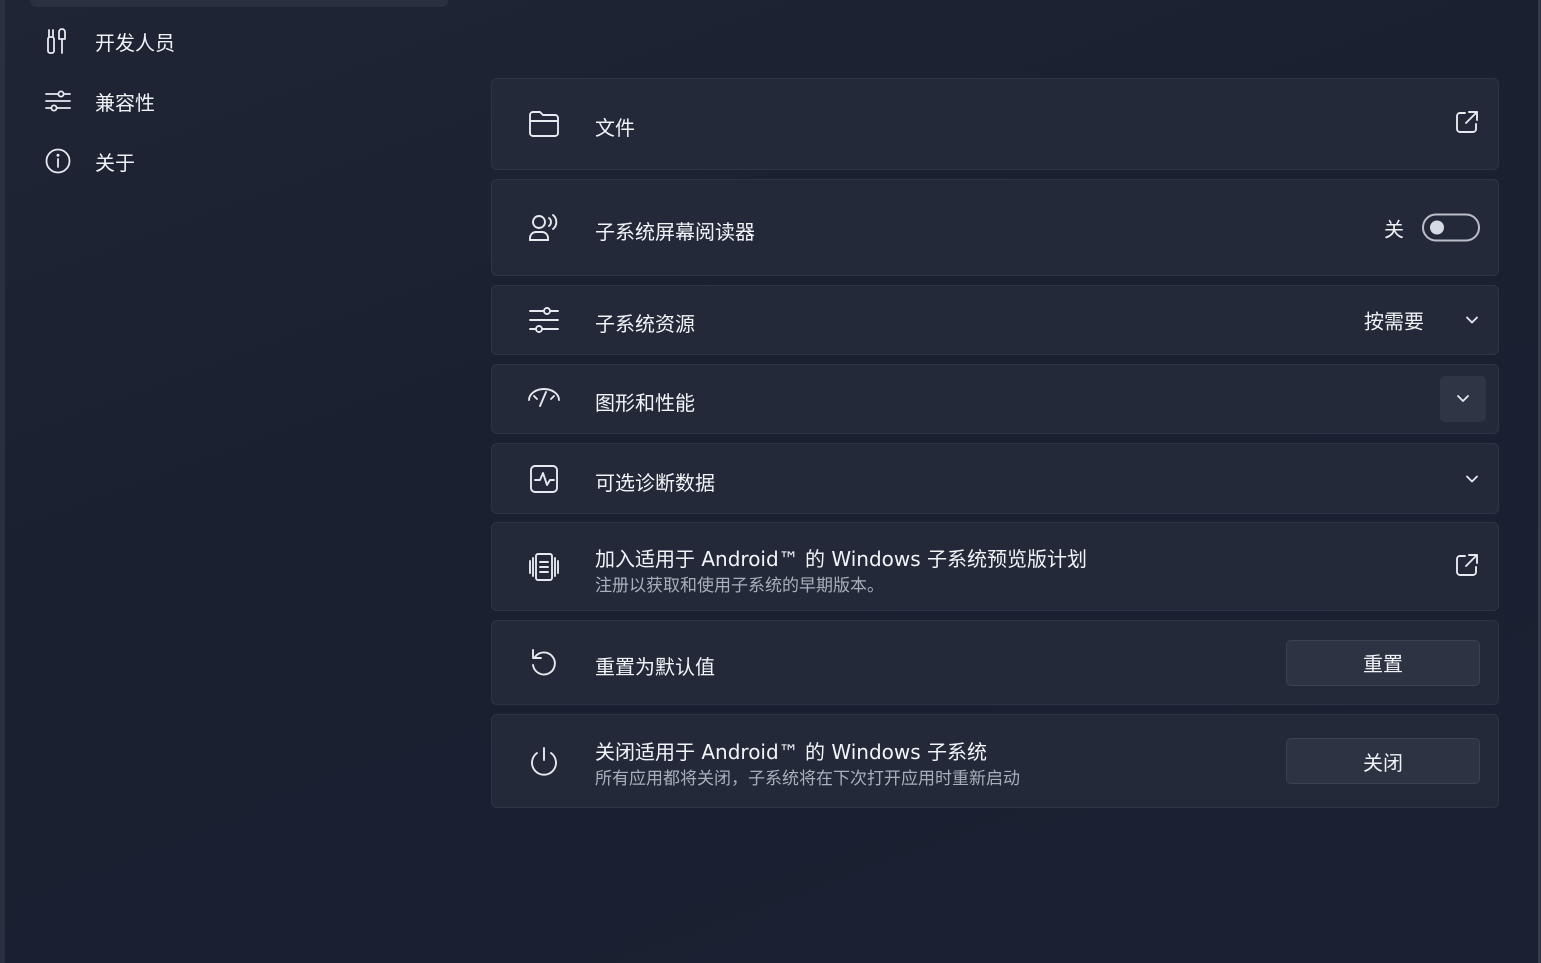 This screenshot has height=963, width=1541. I want to click on toggle-state-label: 关, so click(1394, 229).